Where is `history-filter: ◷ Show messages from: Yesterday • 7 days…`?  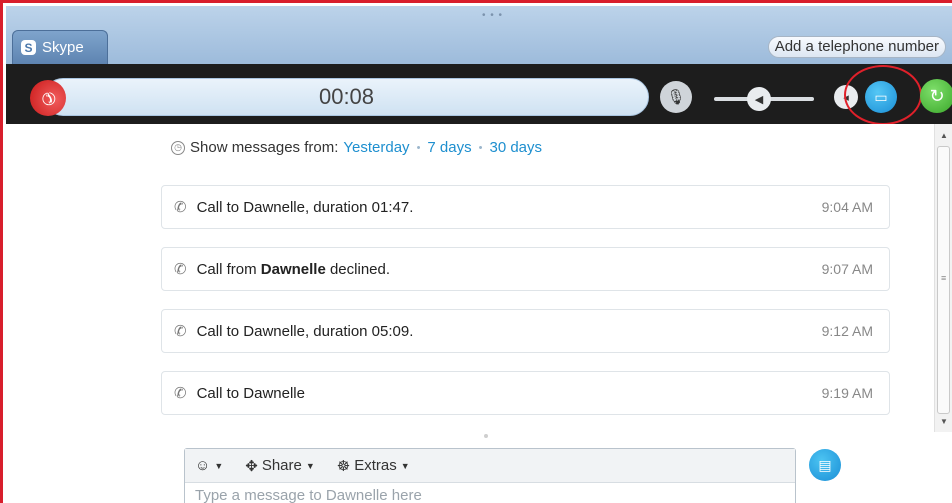 history-filter: ◷ Show messages from: Yesterday • 7 days… is located at coordinates (356, 147).